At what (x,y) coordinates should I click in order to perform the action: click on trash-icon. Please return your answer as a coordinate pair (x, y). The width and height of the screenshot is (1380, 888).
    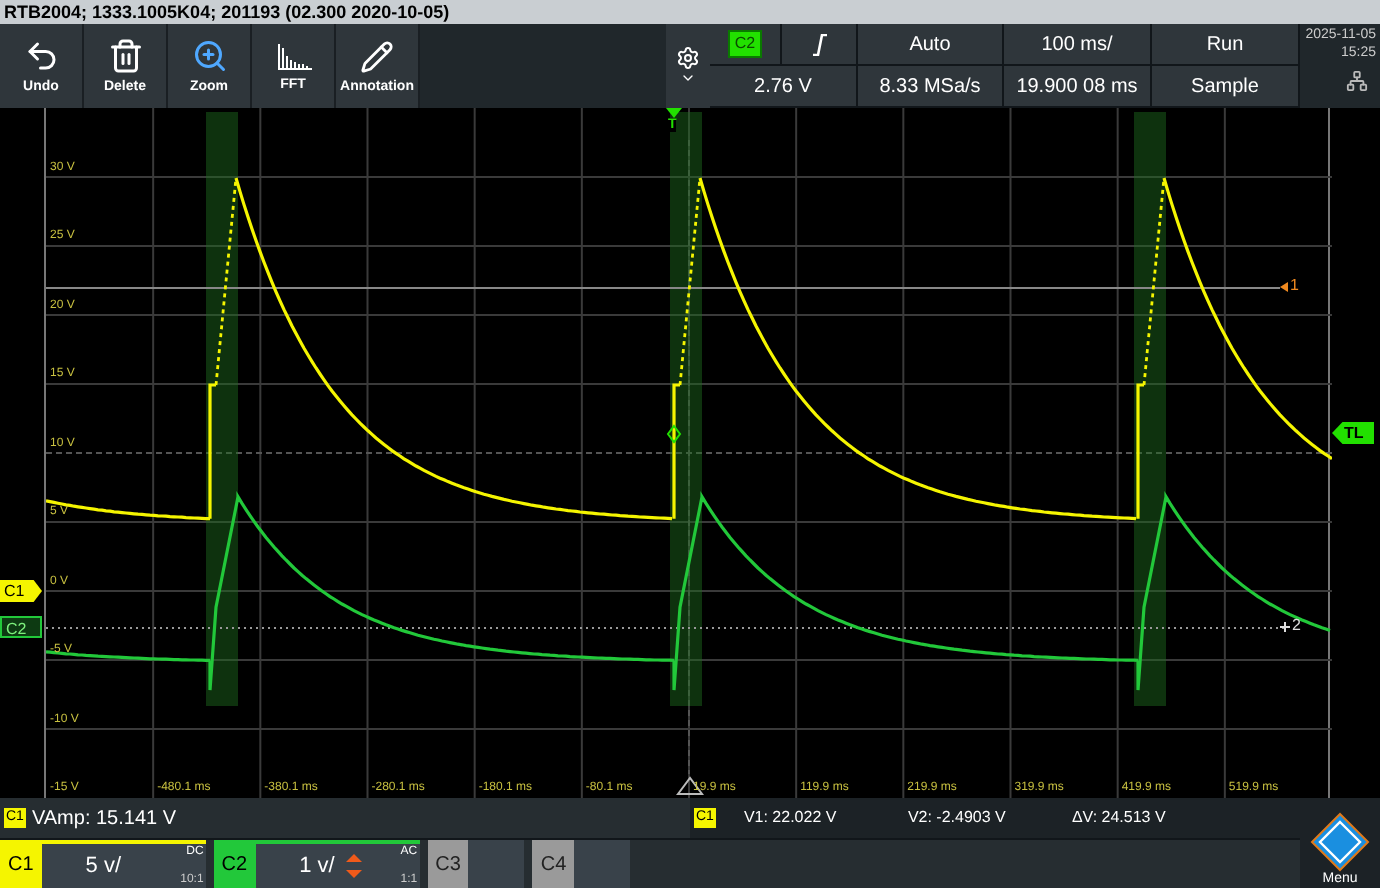
    Looking at the image, I should click on (125, 56).